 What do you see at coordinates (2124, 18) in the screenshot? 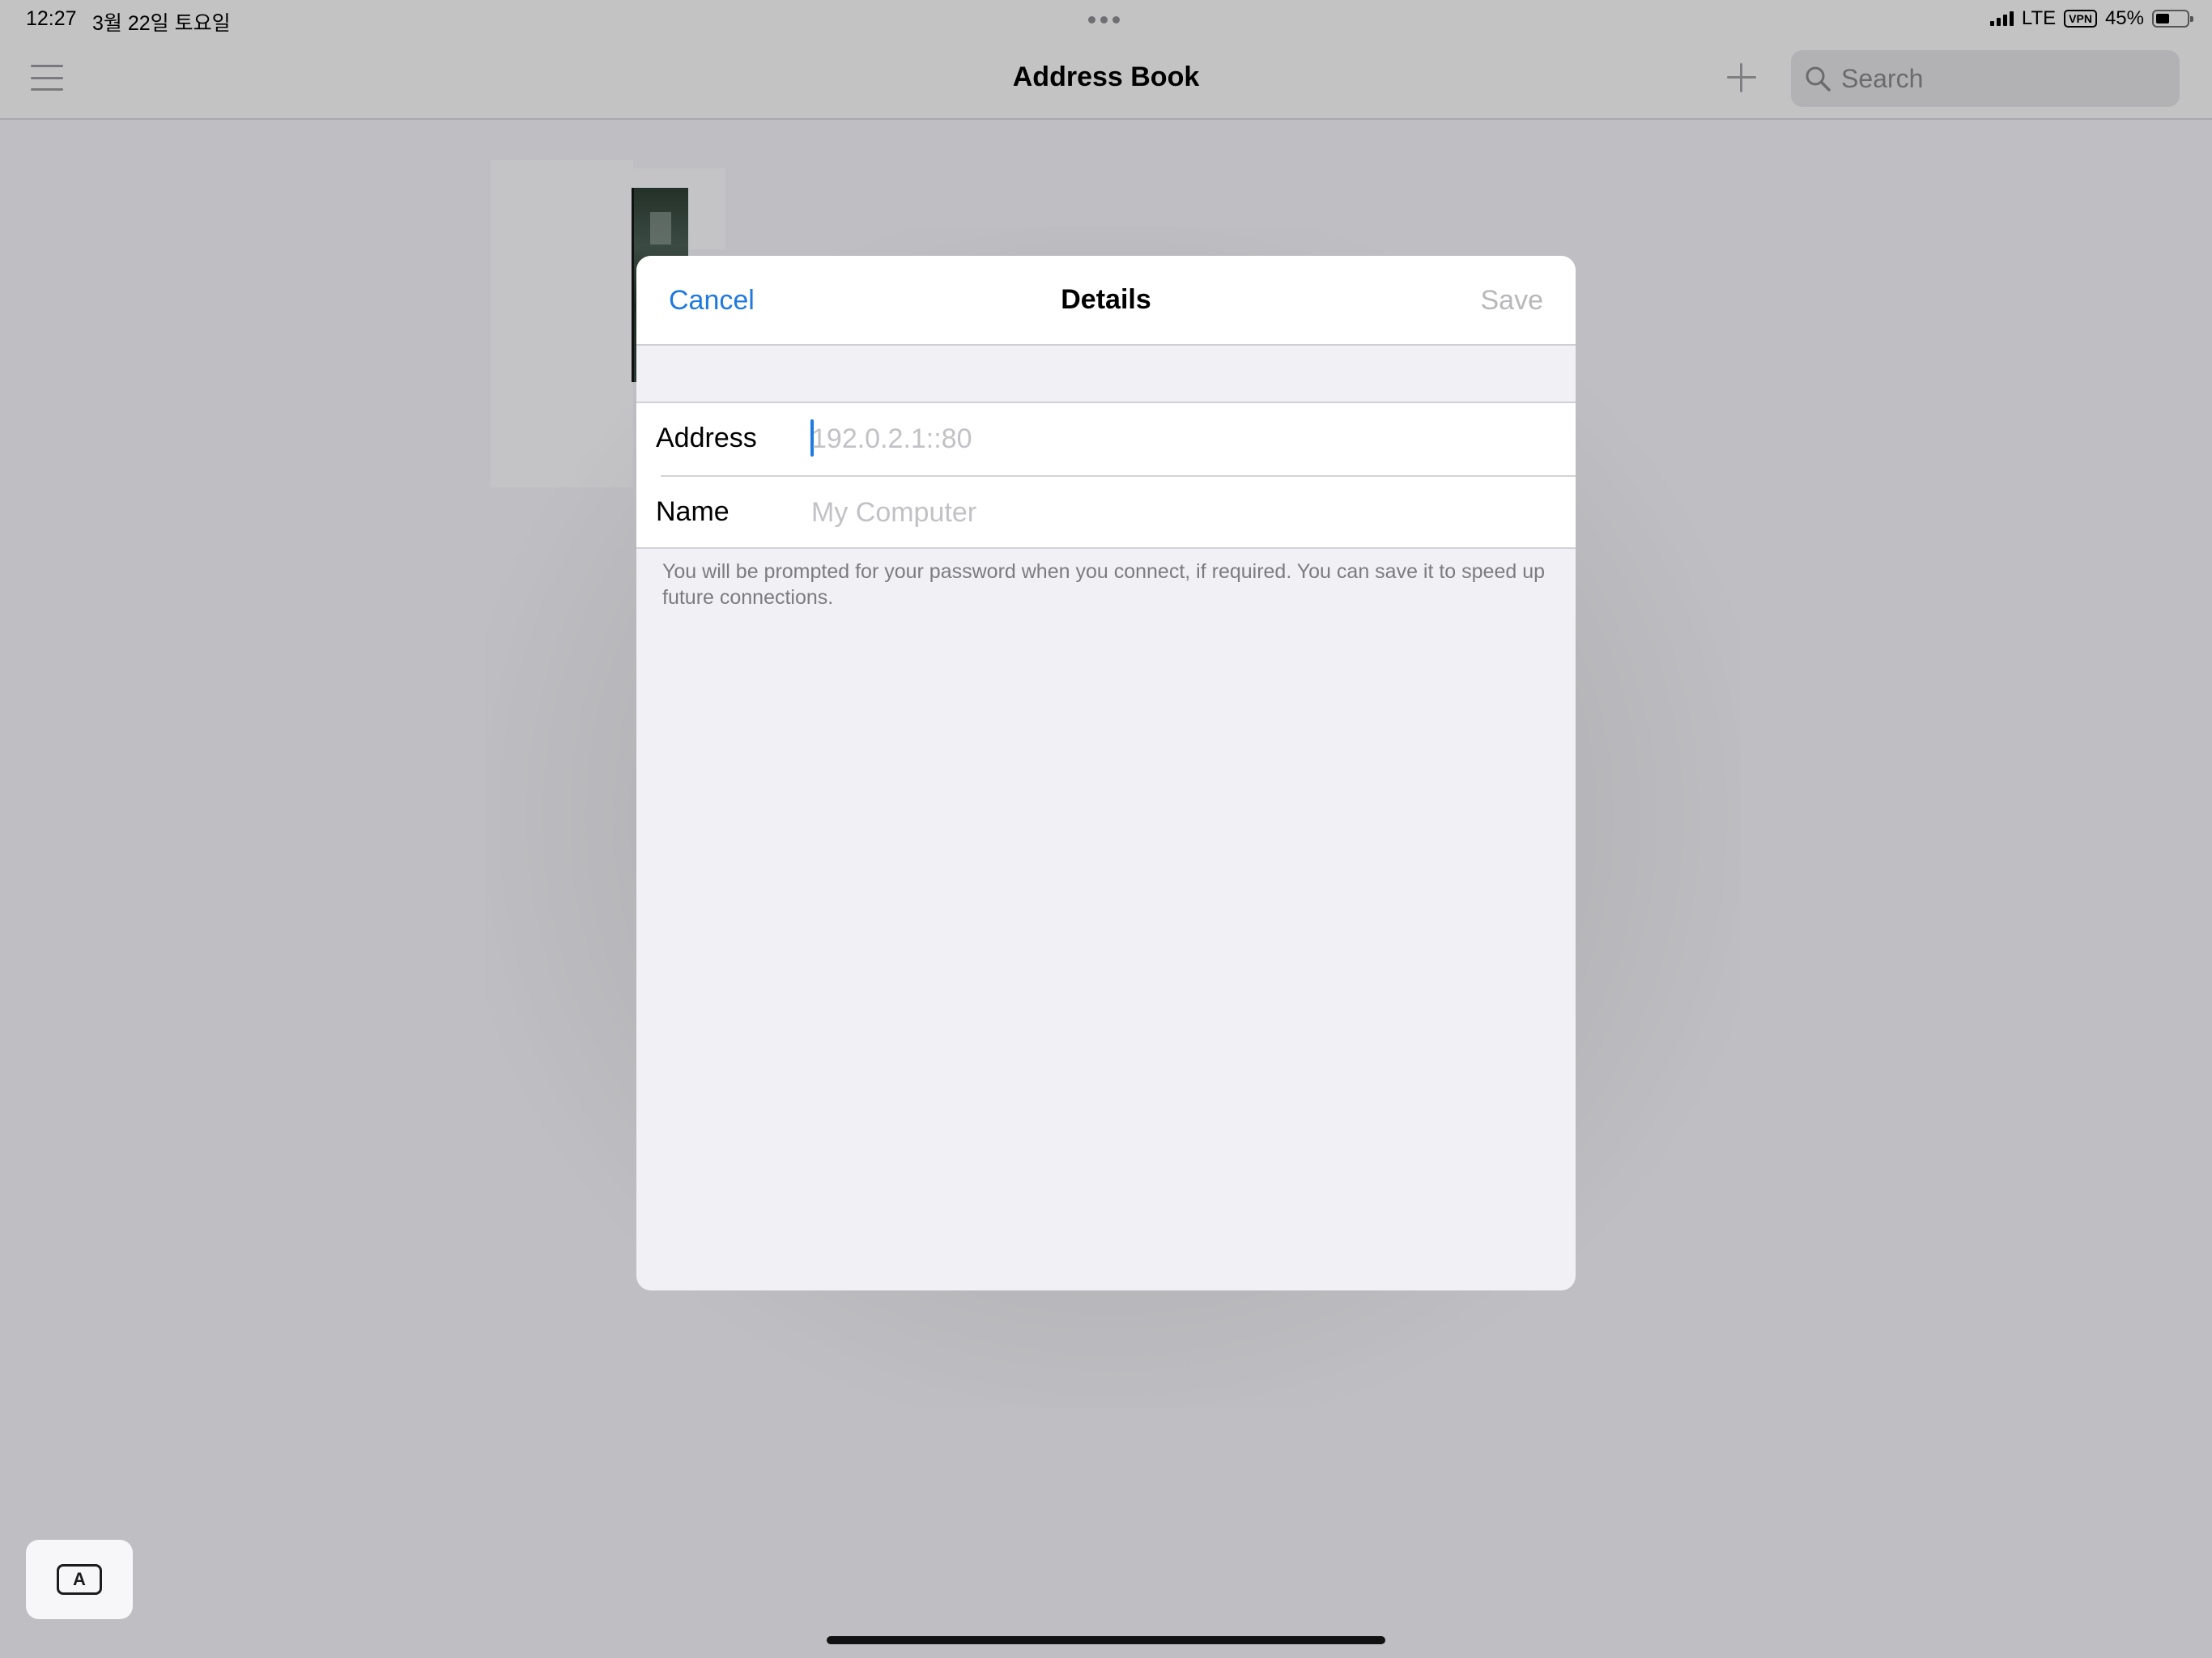
I see `battery-percent: 45%` at bounding box center [2124, 18].